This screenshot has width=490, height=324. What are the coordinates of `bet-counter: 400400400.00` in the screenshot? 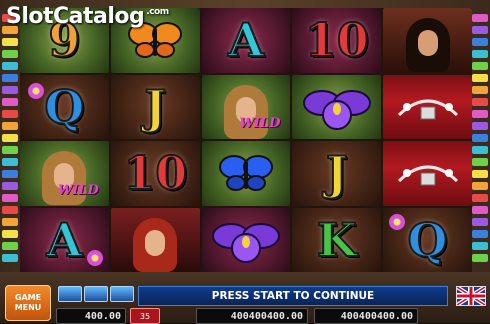 It's located at (252, 316).